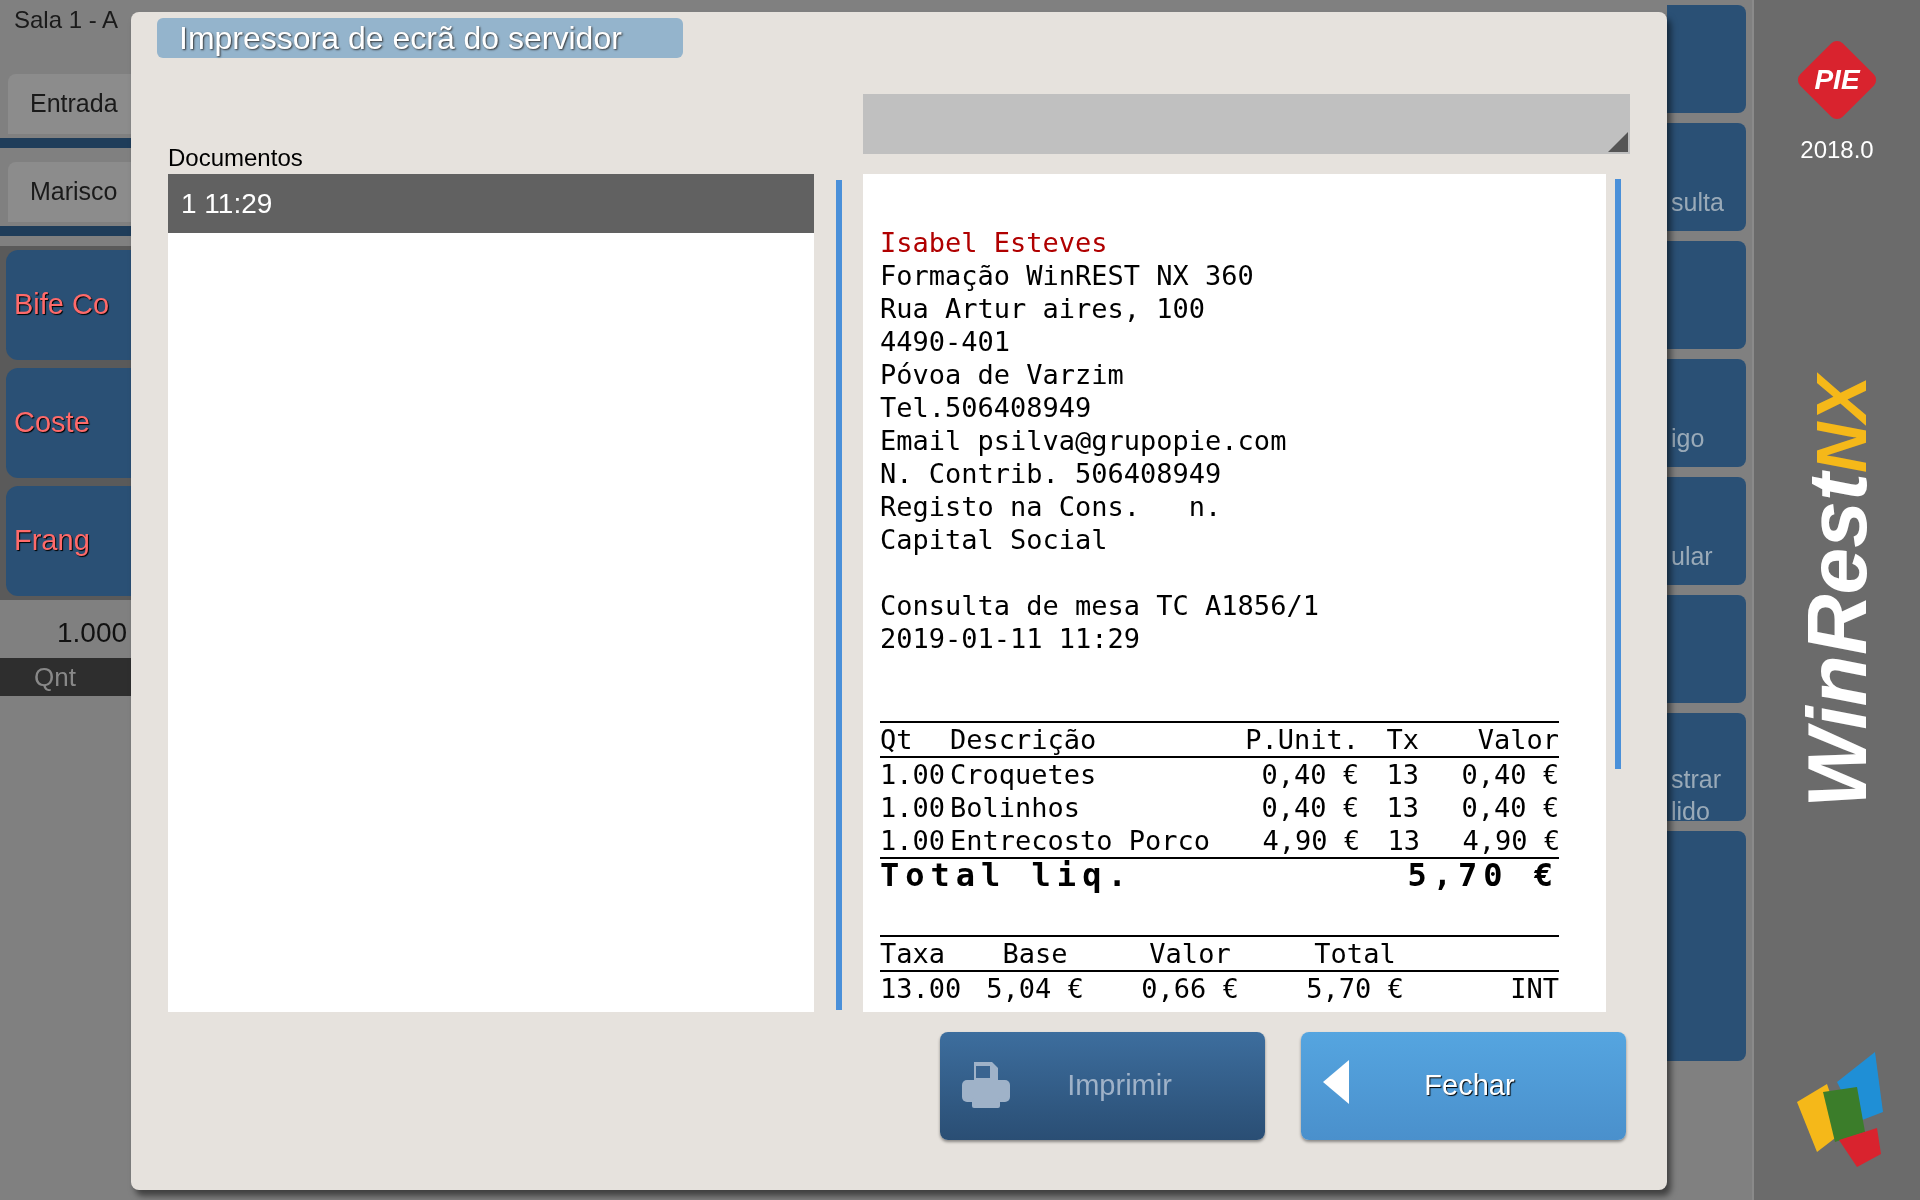 Image resolution: width=1920 pixels, height=1200 pixels. Describe the element at coordinates (994, 242) in the screenshot. I see `receipt-line: Isabel Esteves` at that location.